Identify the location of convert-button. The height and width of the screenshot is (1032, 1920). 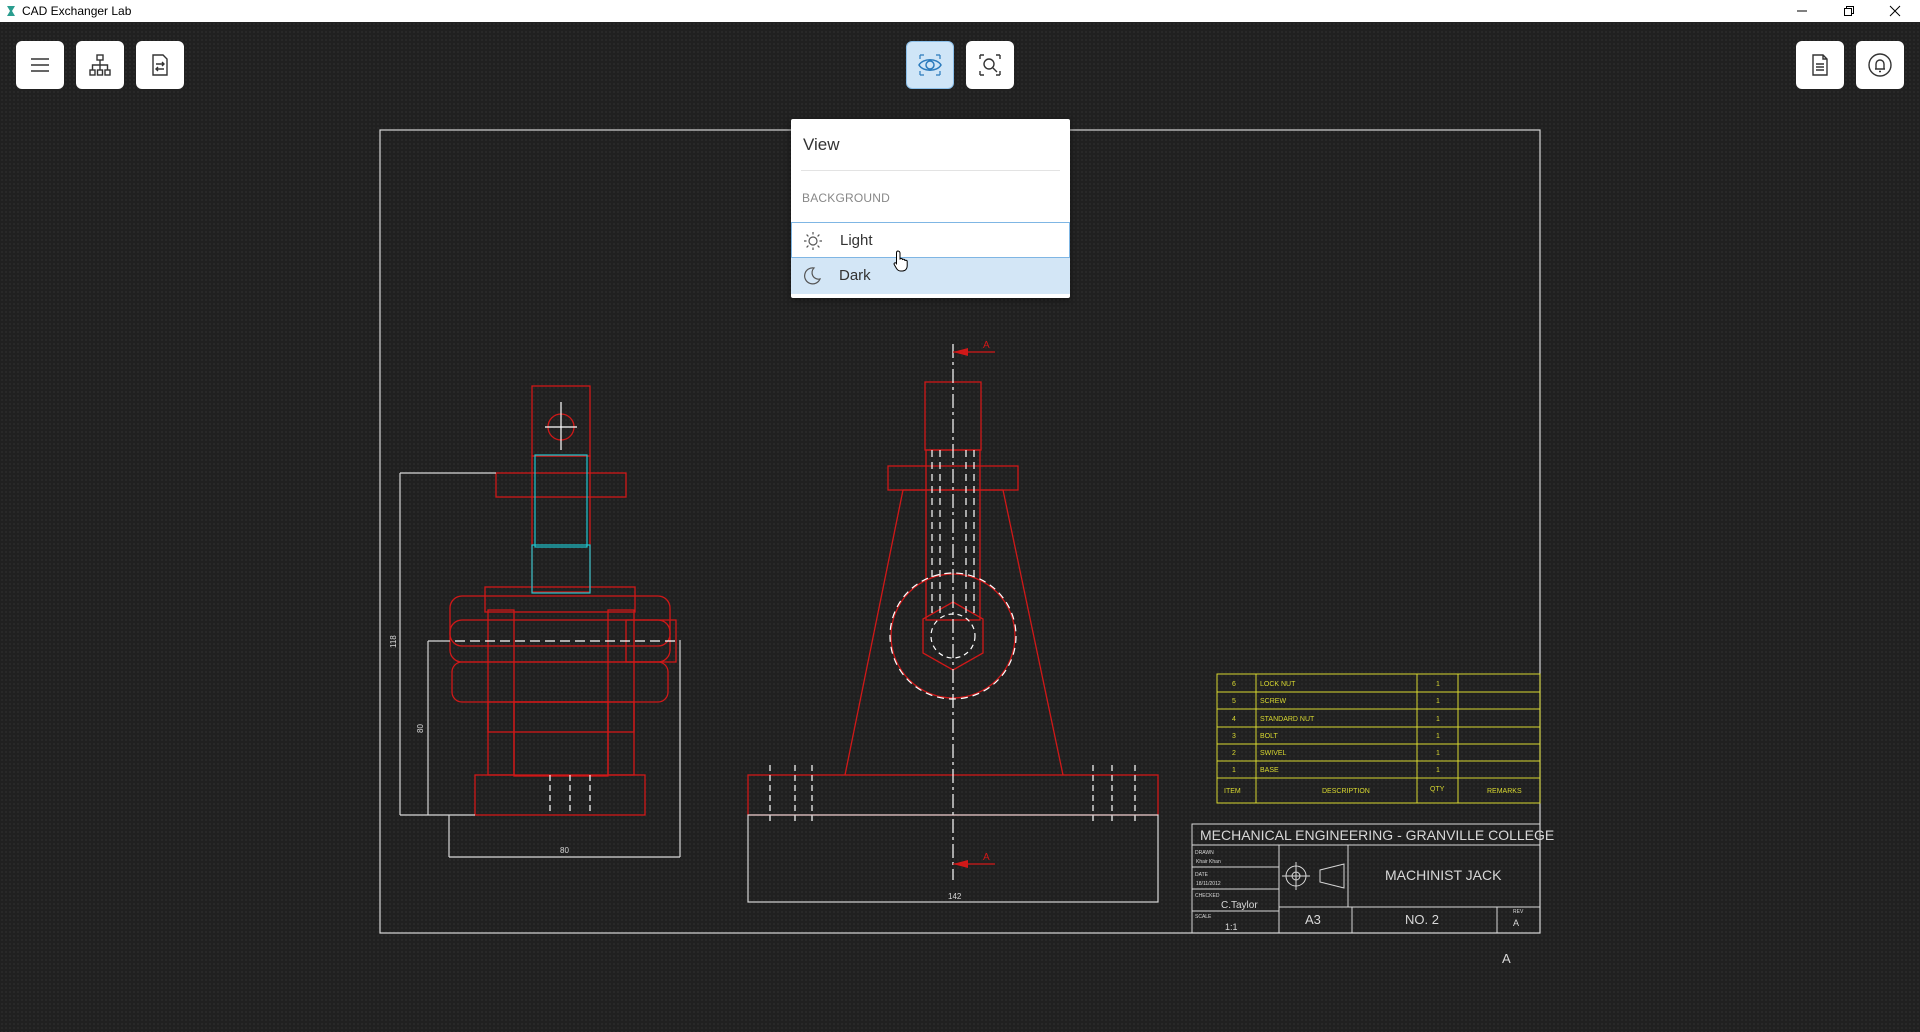
(160, 65).